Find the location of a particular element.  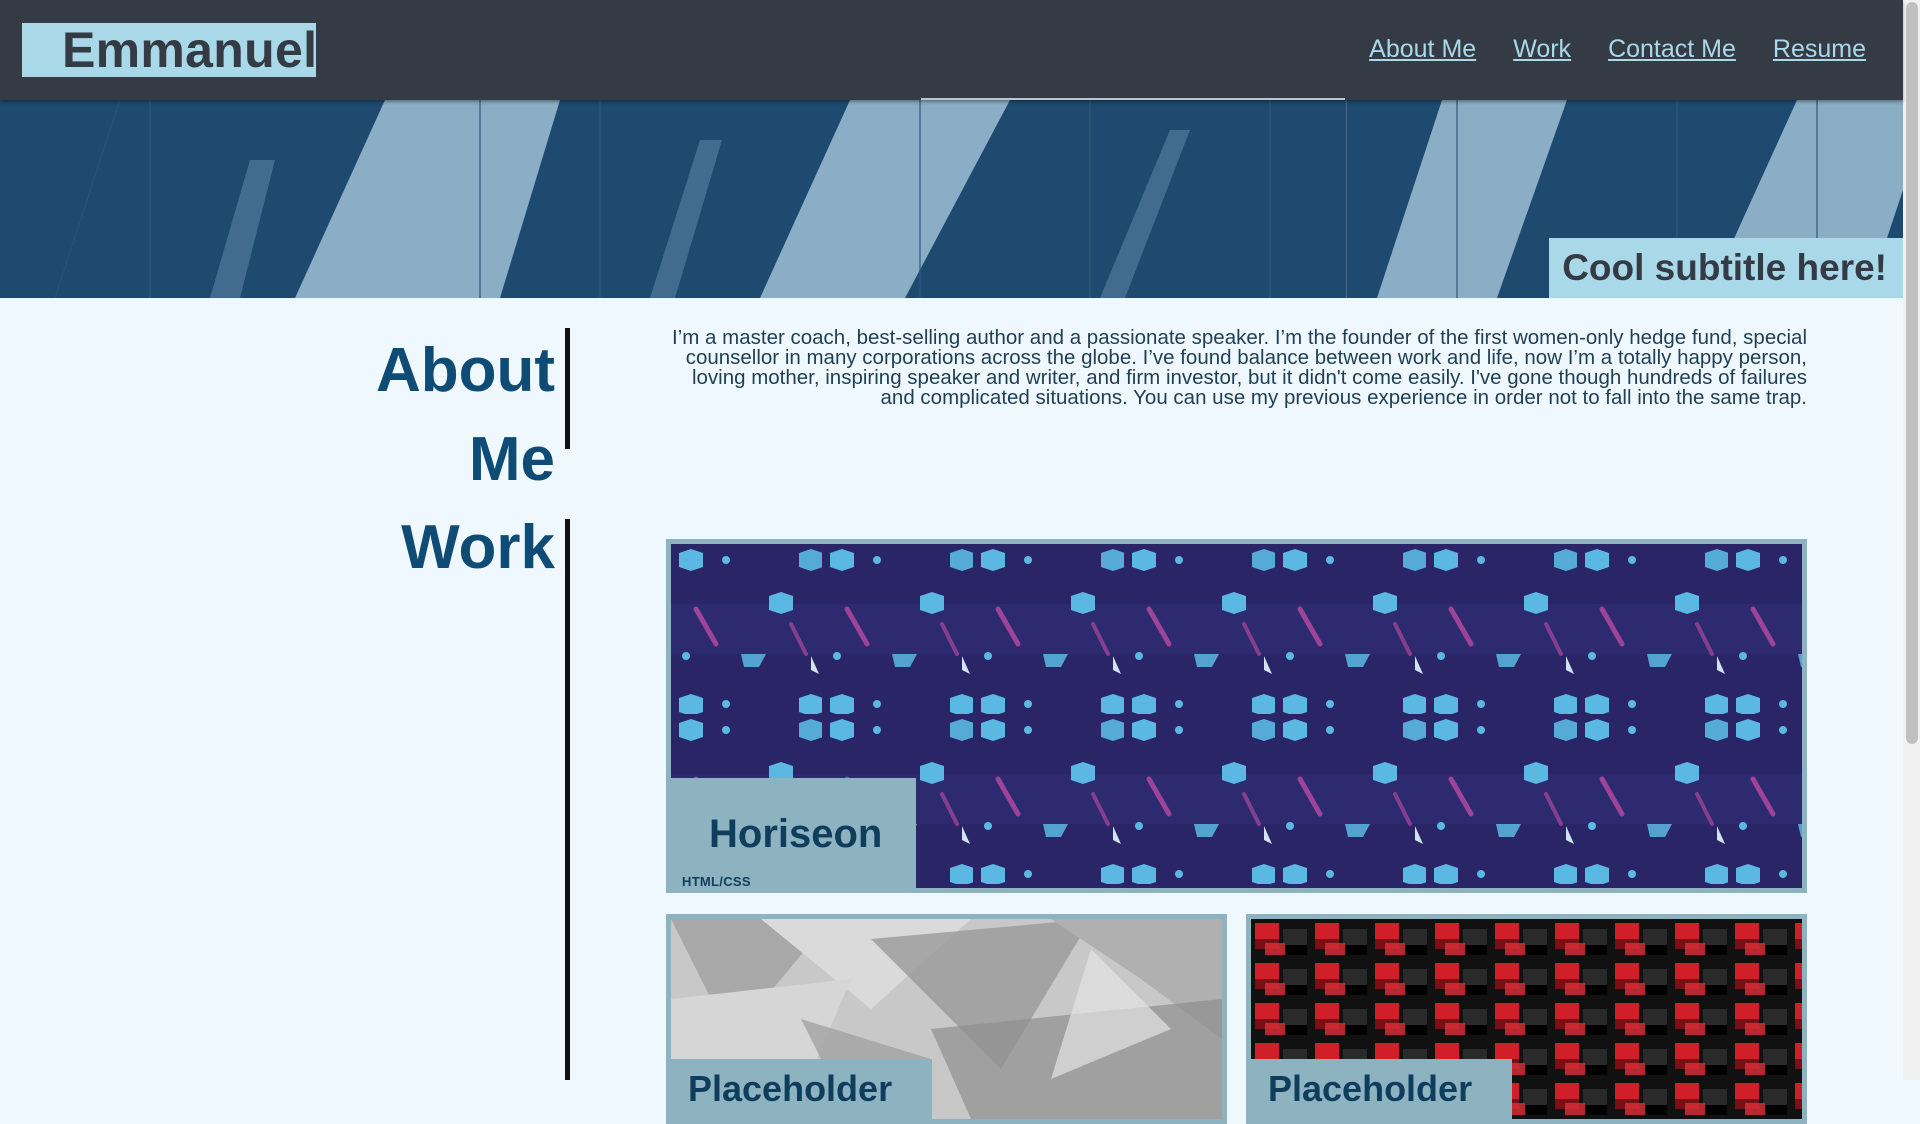

main-nav: About Me Work Contact Me Resume is located at coordinates (1617, 49).